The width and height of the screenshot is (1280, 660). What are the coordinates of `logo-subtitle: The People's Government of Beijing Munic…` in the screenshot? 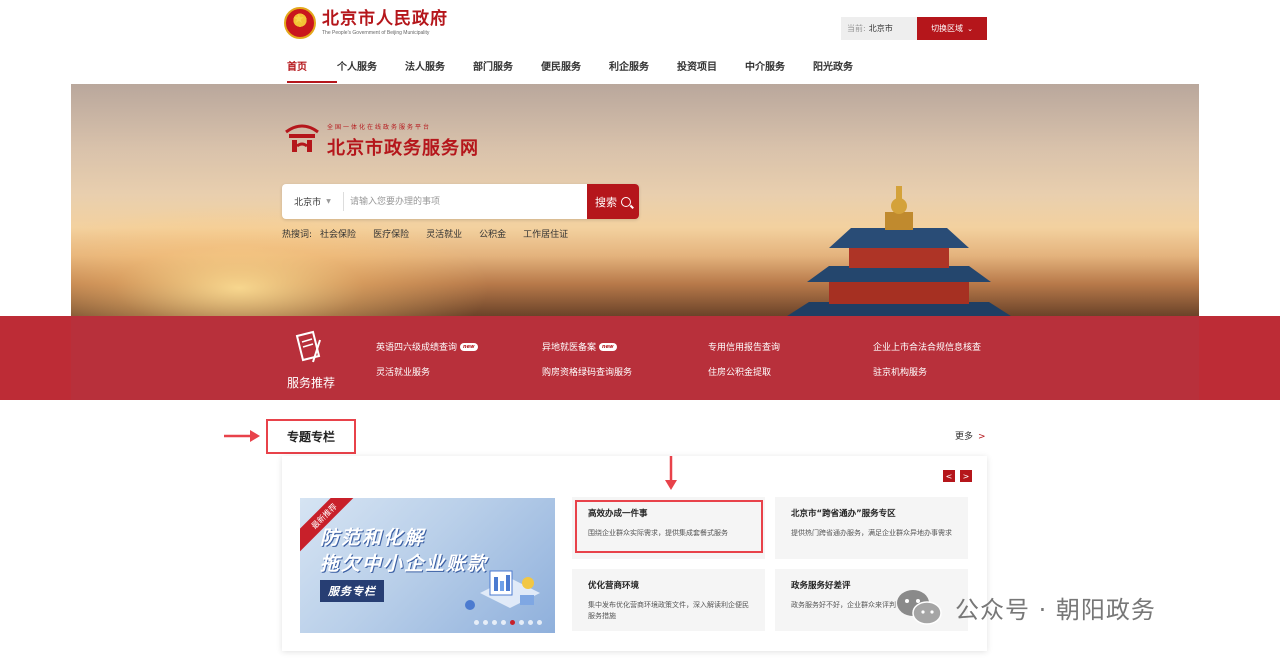 It's located at (376, 33).